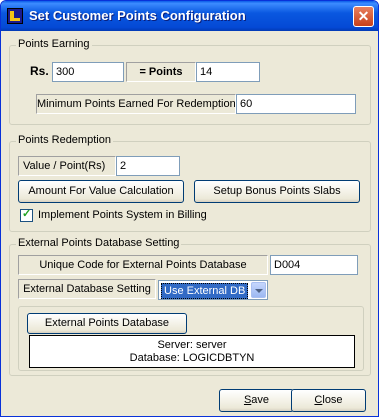 The width and height of the screenshot is (379, 417). Describe the element at coordinates (161, 72) in the screenshot. I see `points-label: = Points` at that location.